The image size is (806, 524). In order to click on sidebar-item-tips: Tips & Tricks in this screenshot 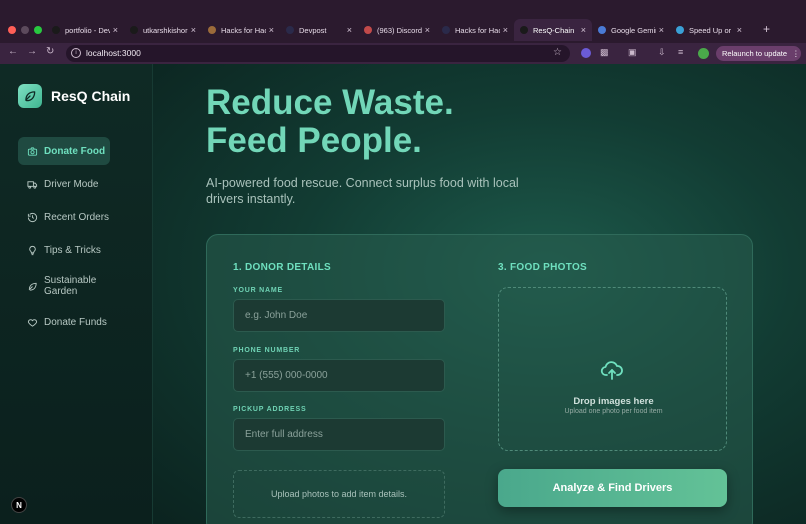, I will do `click(80, 250)`.